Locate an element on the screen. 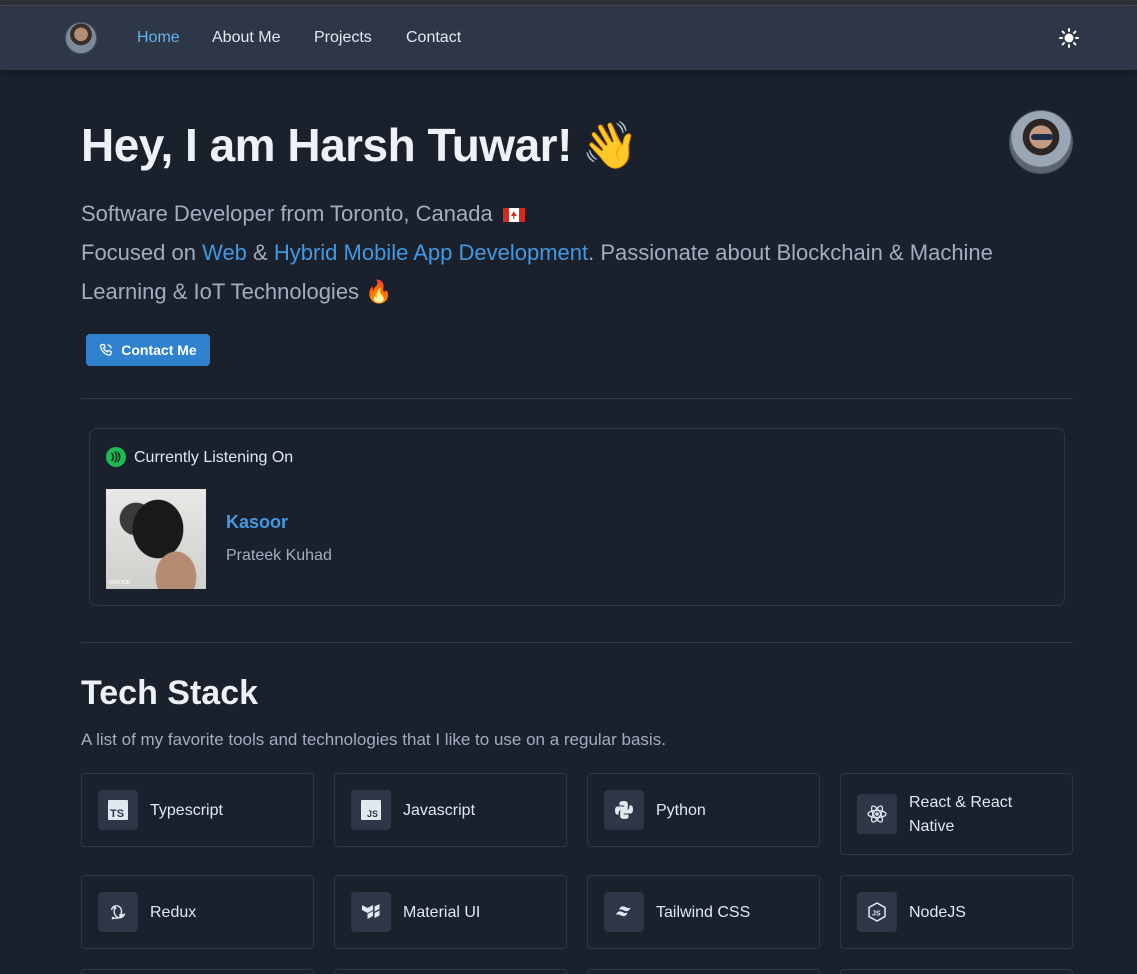  contact-me-label: Contact Me is located at coordinates (159, 350).